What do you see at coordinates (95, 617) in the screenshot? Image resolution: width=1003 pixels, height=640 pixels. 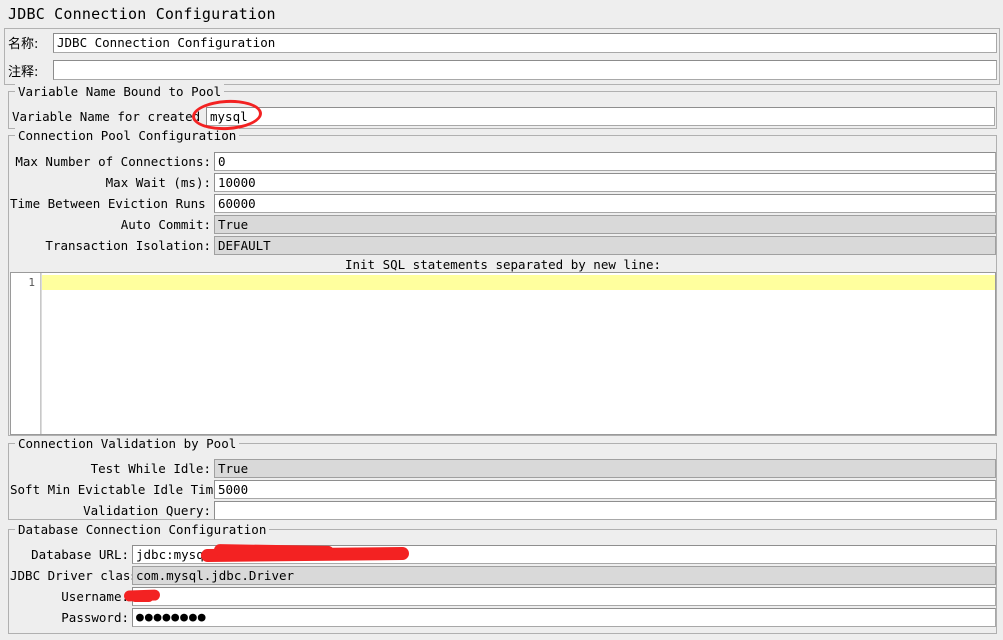 I see `password-label: Password:` at bounding box center [95, 617].